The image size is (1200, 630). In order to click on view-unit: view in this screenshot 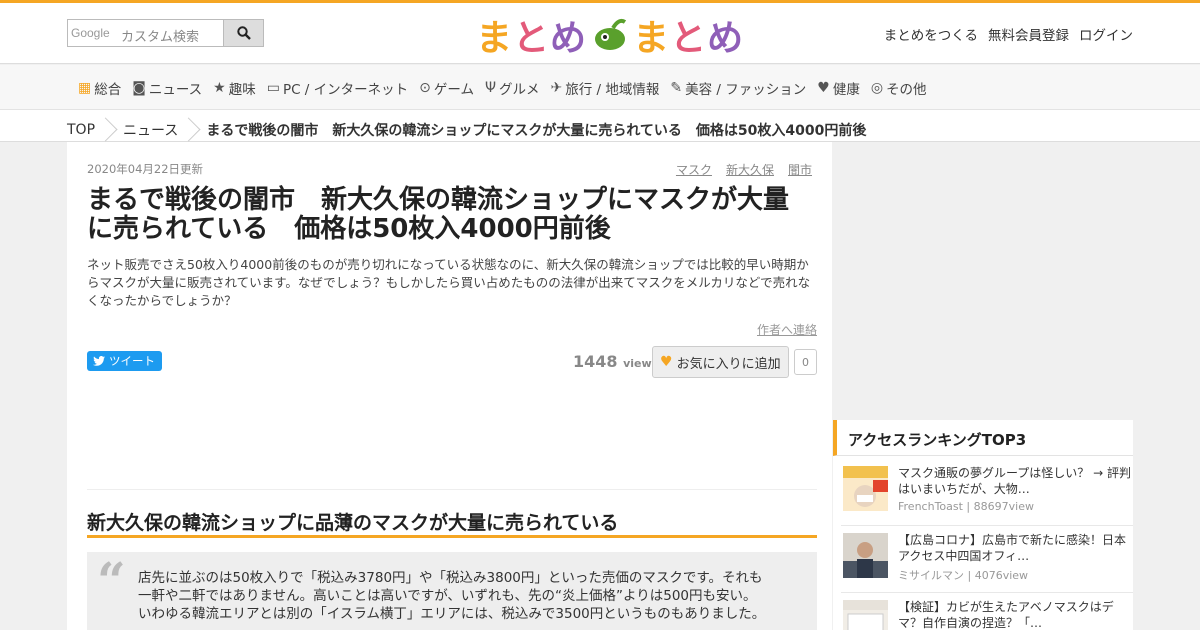, I will do `click(637, 363)`.